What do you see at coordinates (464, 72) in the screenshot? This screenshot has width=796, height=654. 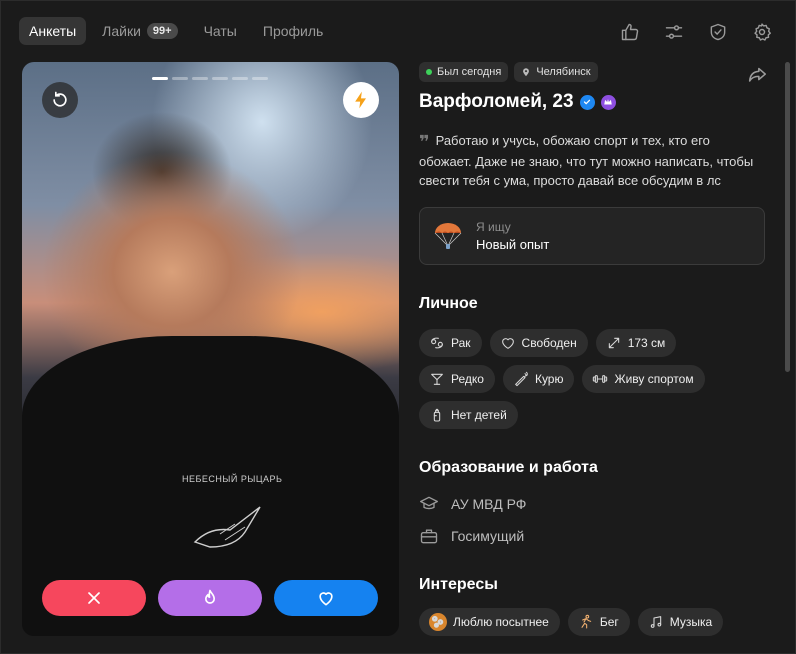 I see `online-status-badge: Был сегодня` at bounding box center [464, 72].